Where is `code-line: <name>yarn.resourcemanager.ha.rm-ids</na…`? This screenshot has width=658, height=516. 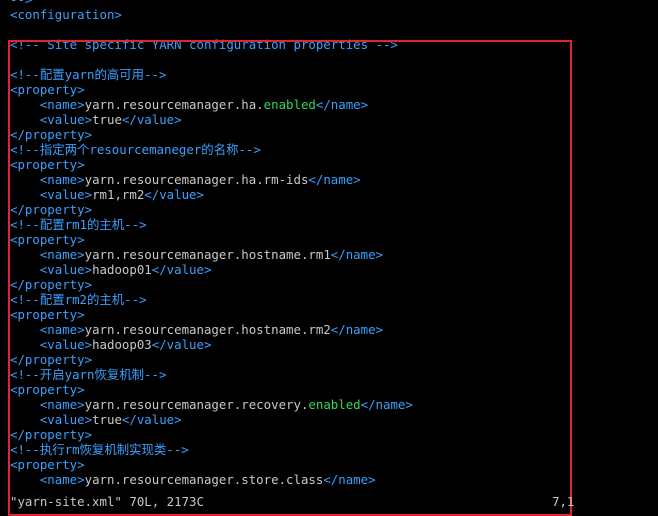
code-line: <name>yarn.resourcemanager.ha.rm-ids</na… is located at coordinates (185, 179).